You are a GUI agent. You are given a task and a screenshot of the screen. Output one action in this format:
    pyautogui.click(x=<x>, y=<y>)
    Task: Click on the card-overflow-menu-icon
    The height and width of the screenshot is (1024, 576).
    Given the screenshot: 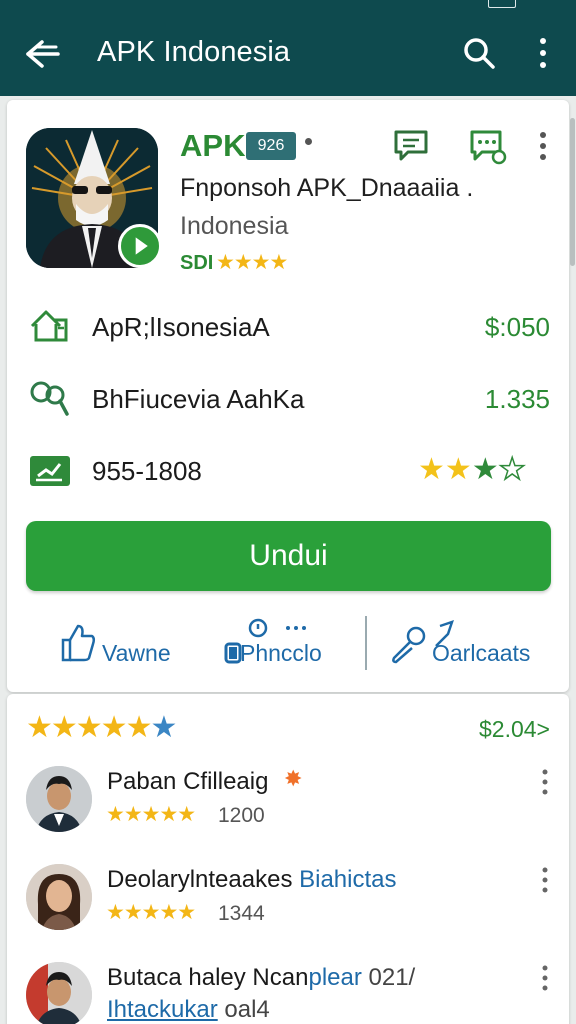 What is the action you would take?
    pyautogui.click(x=543, y=146)
    